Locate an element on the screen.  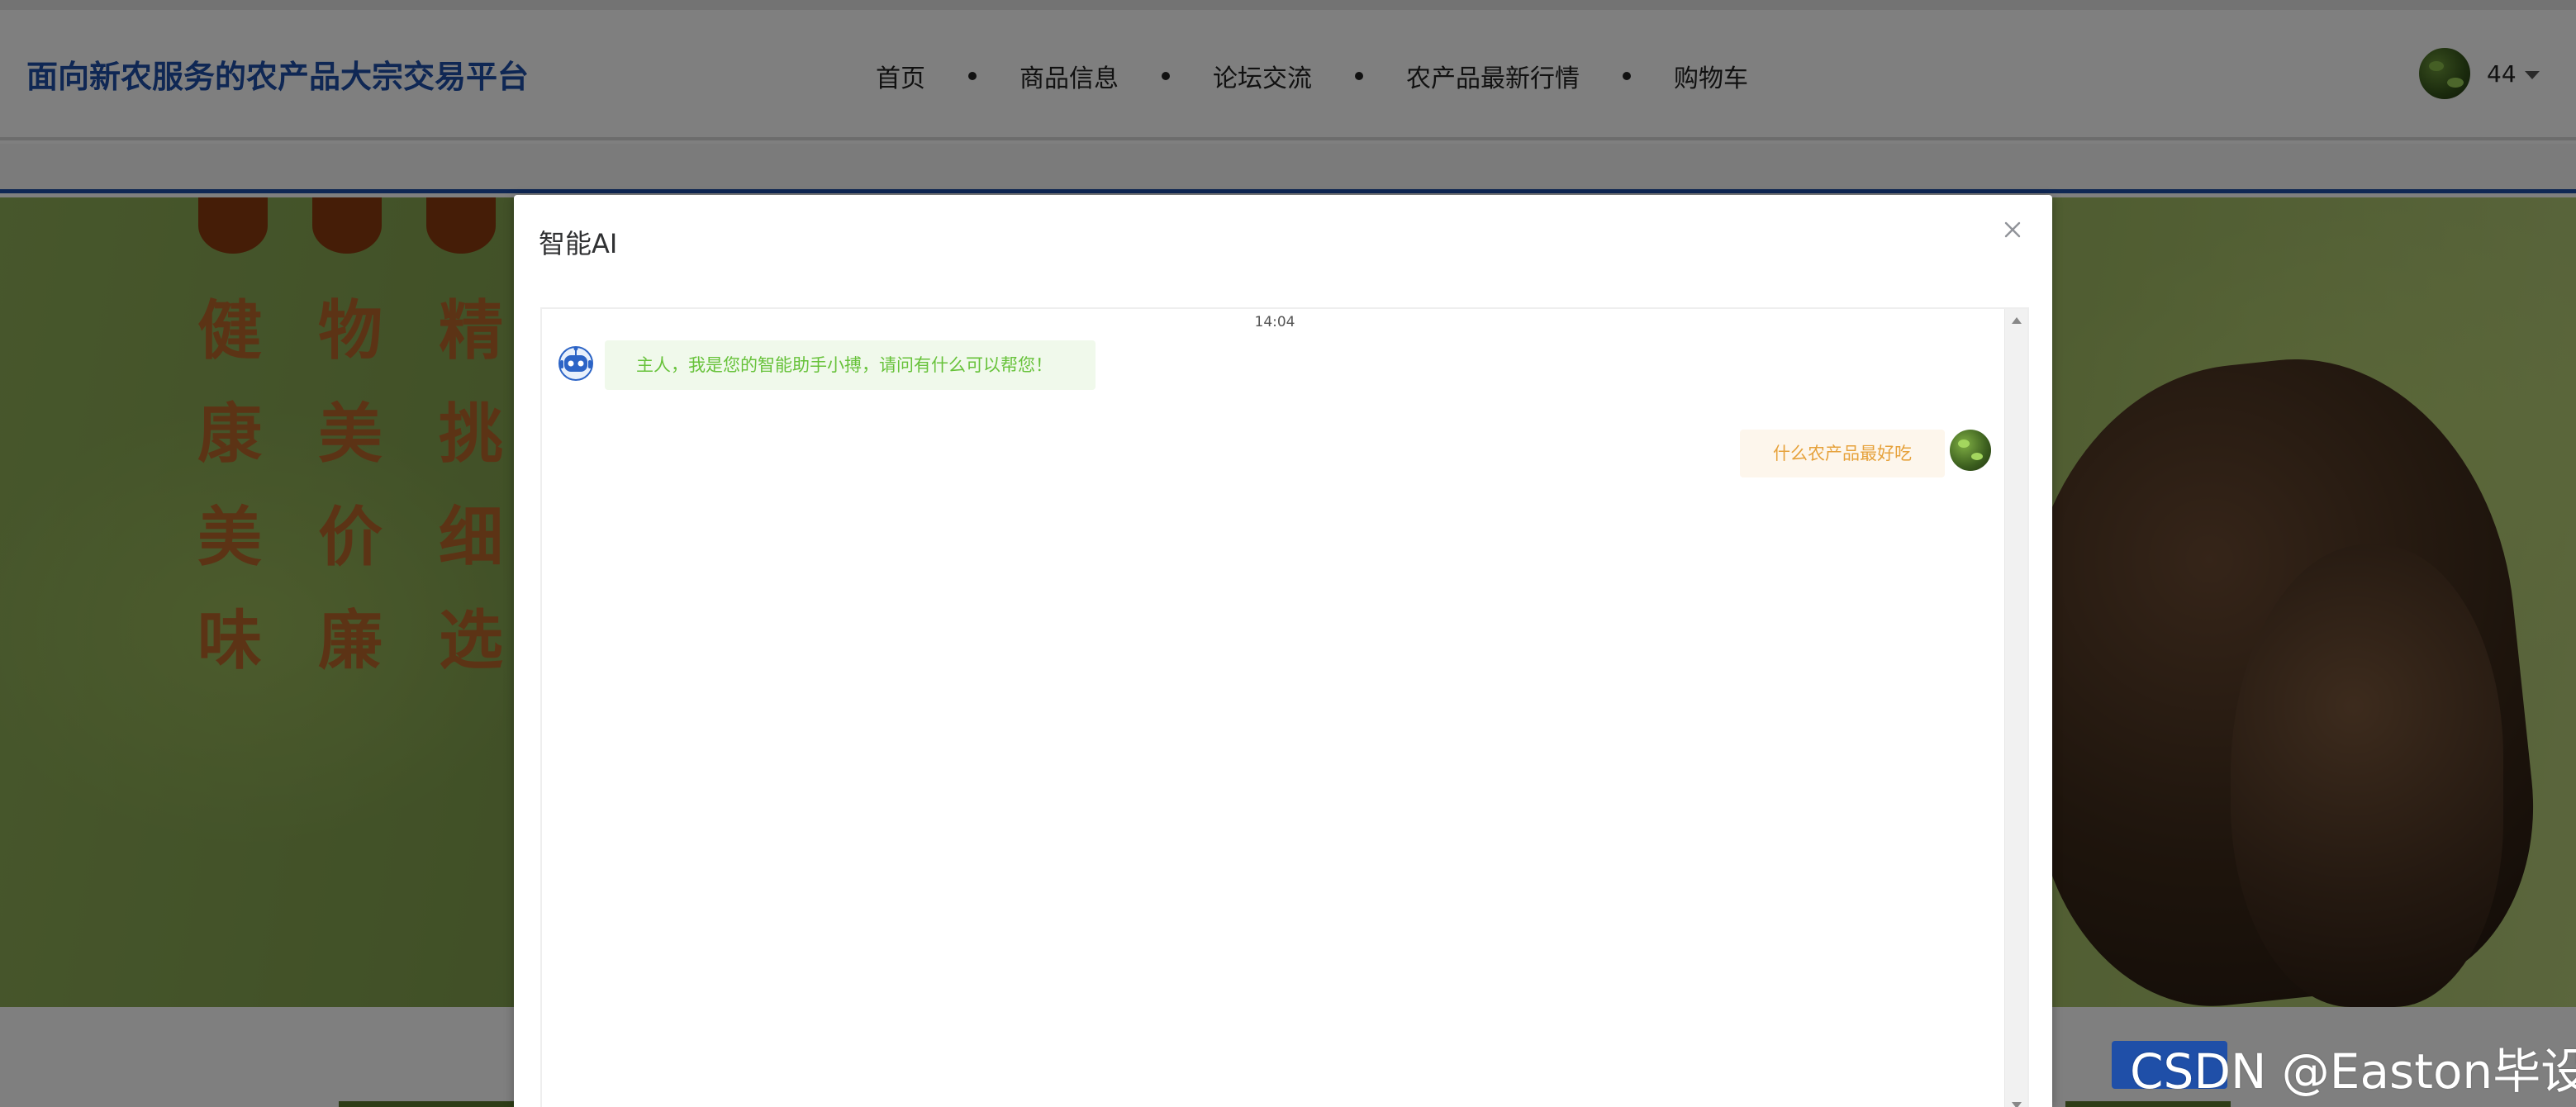
watermark: CSDN @Easton毕设 is located at coordinates (2353, 1071).